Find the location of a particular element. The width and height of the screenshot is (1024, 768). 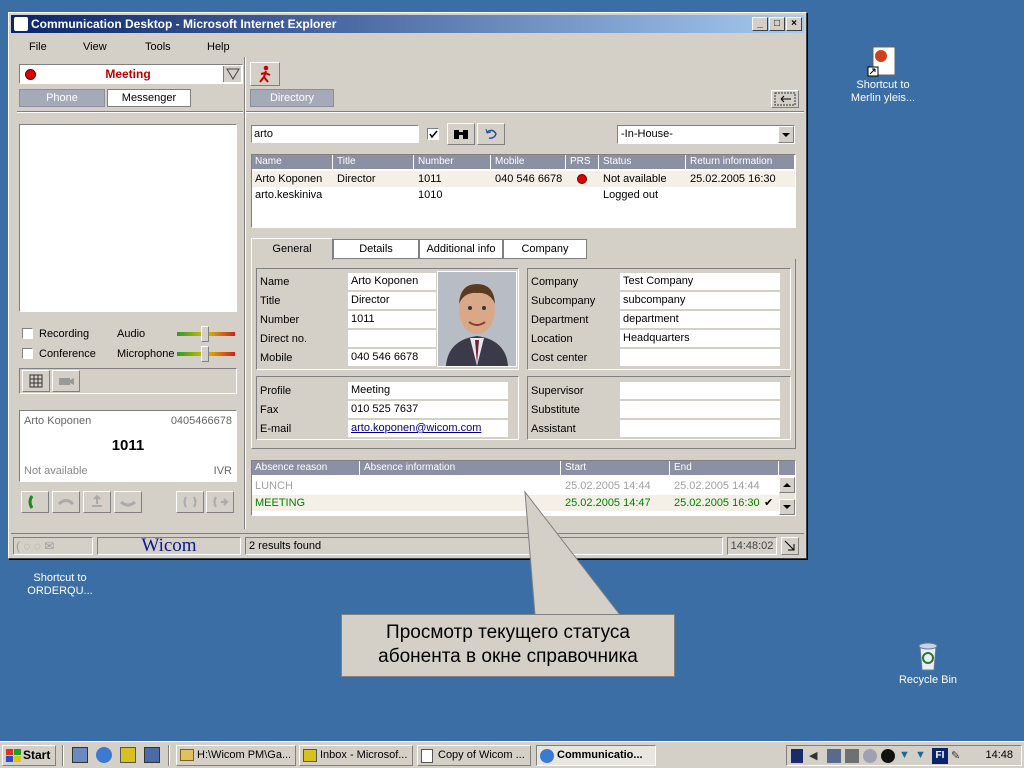

col-header-return: Return information is located at coordinates (741, 162).